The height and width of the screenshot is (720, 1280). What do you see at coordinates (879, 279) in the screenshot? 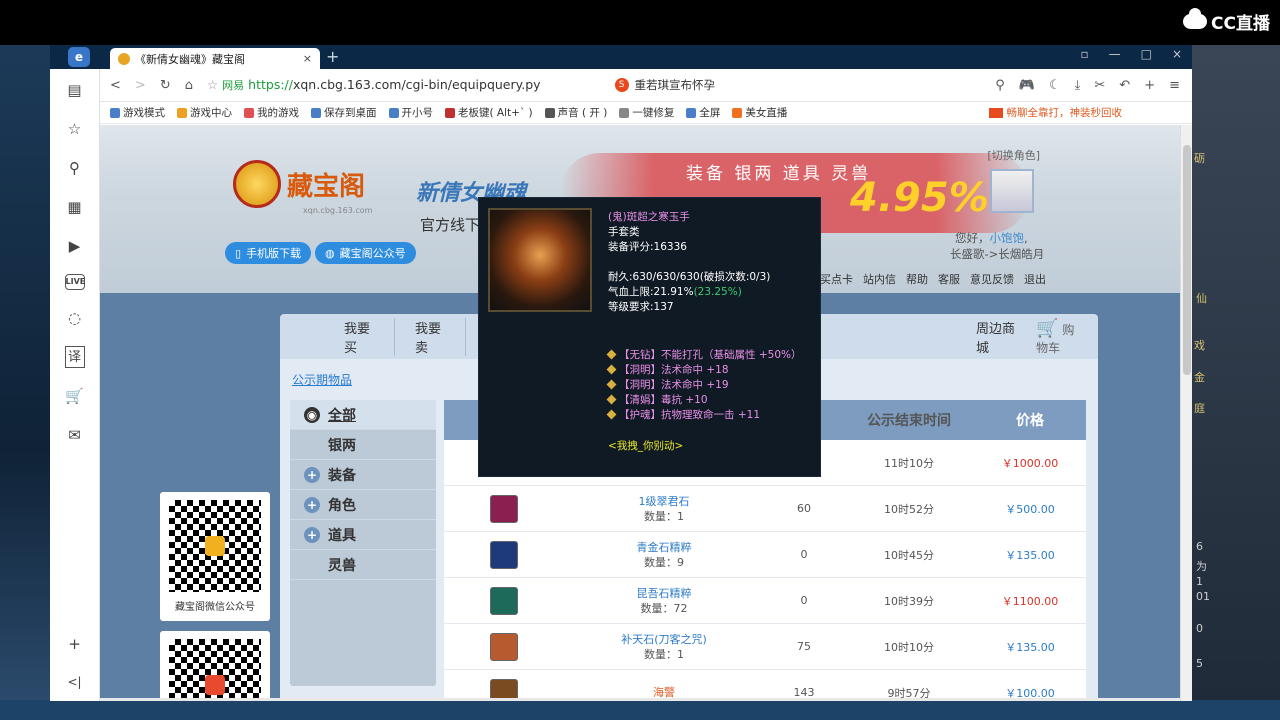
I see `inbox-link: 站内信` at bounding box center [879, 279].